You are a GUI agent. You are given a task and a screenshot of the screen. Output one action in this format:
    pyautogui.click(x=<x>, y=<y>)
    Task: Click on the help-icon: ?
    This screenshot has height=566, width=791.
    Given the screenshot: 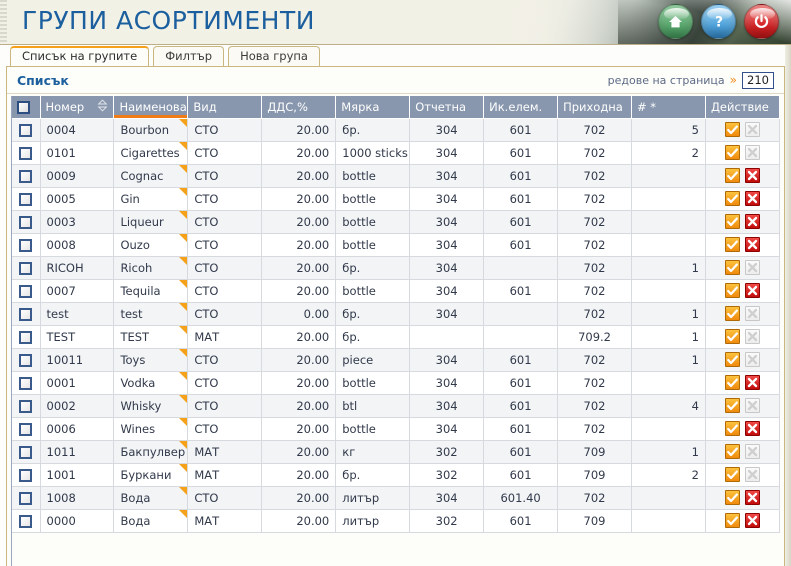 What is the action you would take?
    pyautogui.click(x=718, y=21)
    